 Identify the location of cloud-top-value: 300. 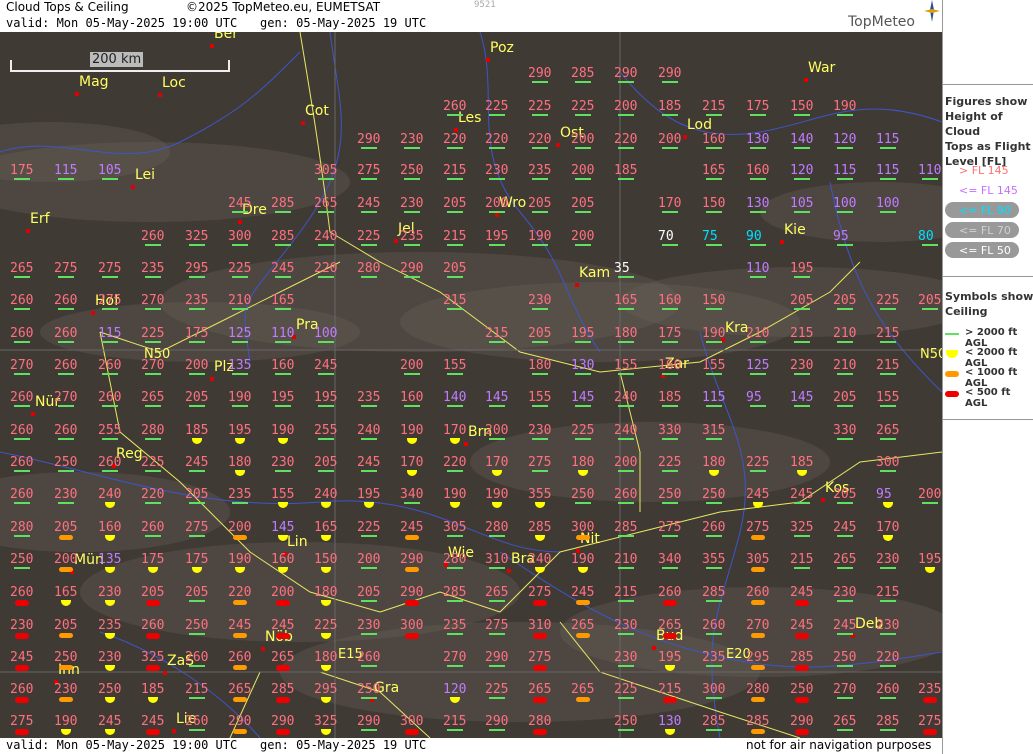
(412, 721).